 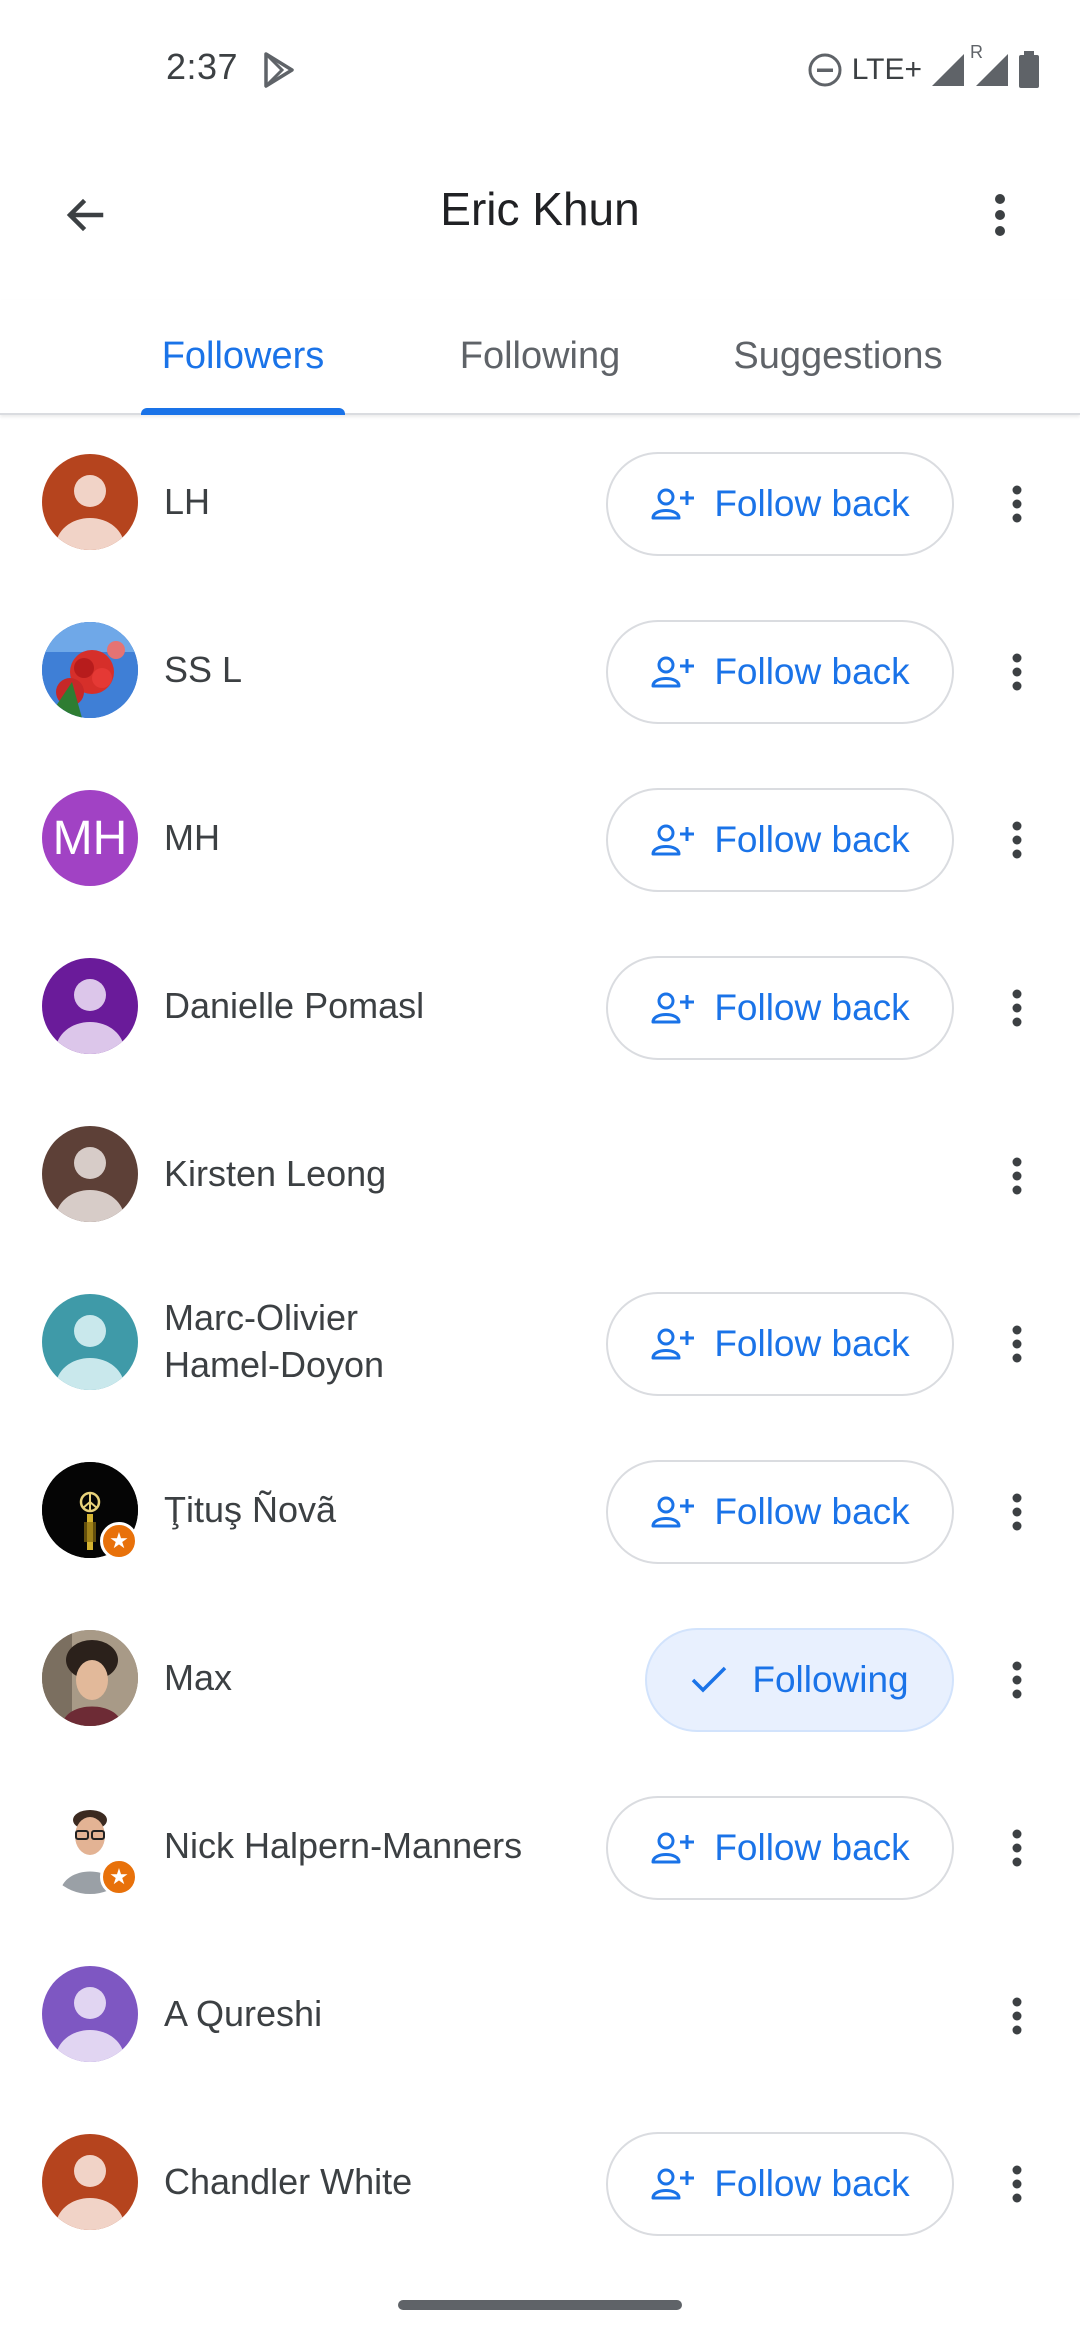 I want to click on network-type: LTE+, so click(x=886, y=69).